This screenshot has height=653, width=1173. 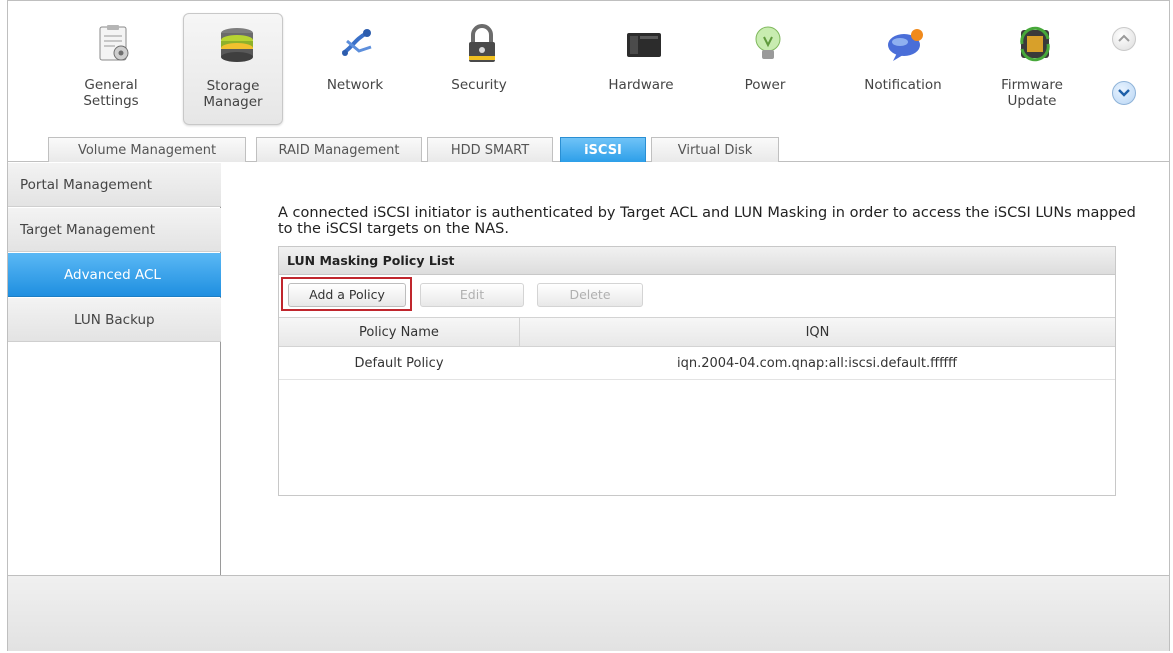 I want to click on tab-raid-management: RAID Management, so click(x=339, y=149).